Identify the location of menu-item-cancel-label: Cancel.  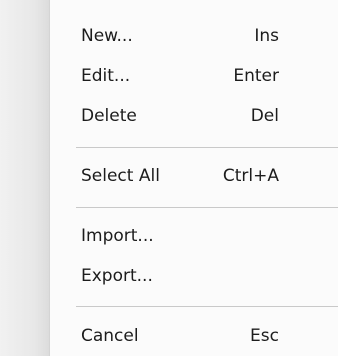
(110, 336).